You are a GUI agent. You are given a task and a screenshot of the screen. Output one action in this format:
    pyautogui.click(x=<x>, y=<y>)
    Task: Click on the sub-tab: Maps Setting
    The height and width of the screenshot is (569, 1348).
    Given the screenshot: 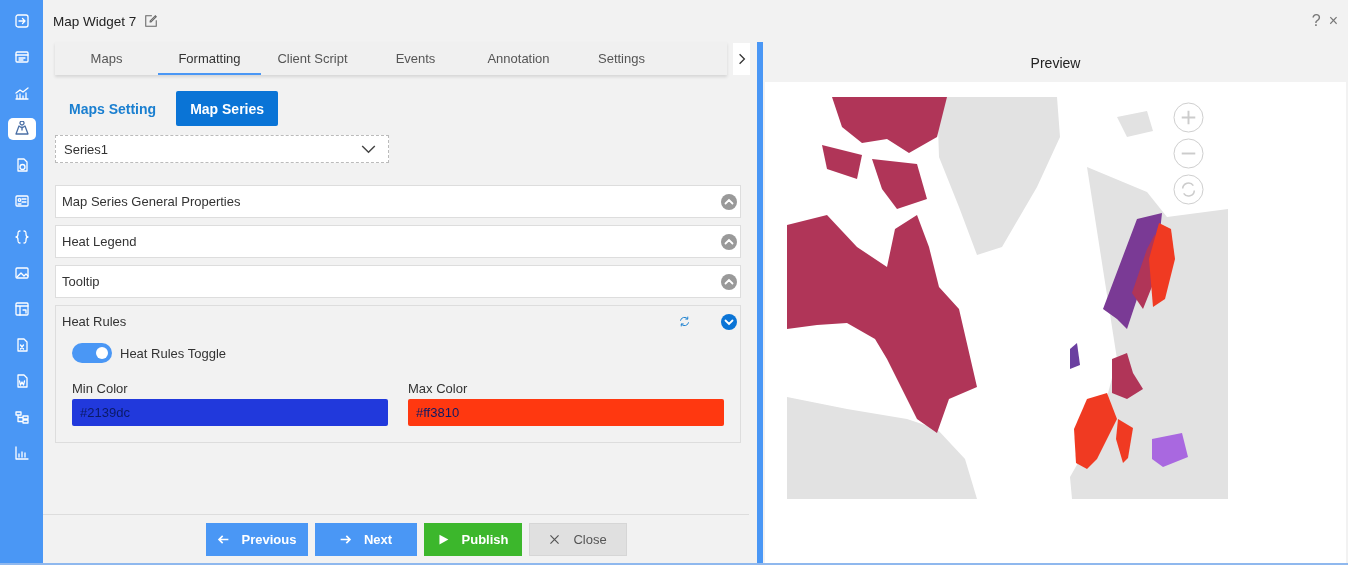 What is the action you would take?
    pyautogui.click(x=113, y=108)
    